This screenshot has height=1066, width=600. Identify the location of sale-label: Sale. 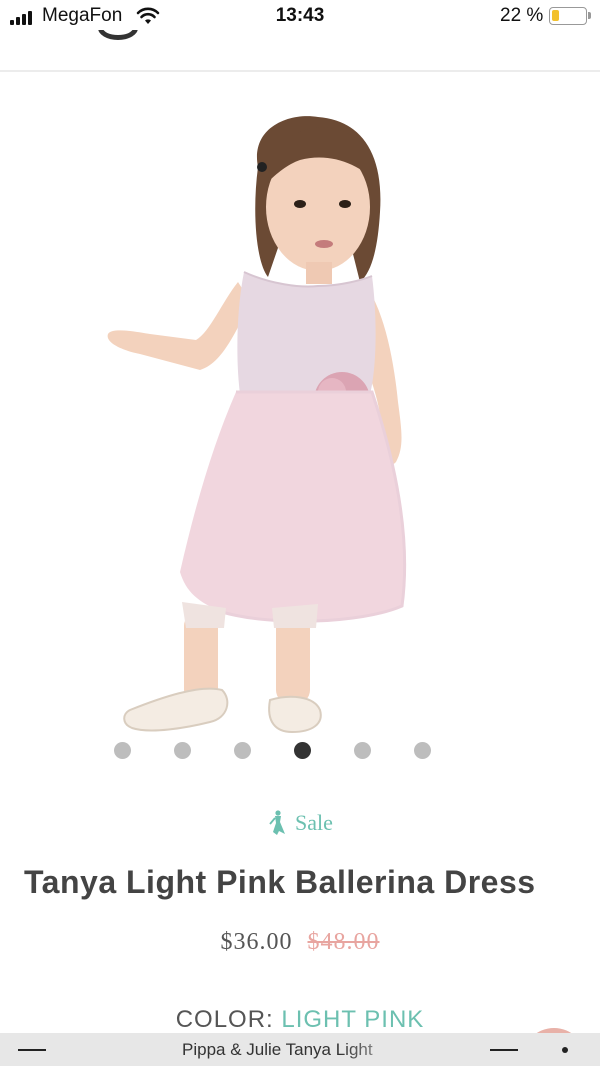
(314, 822).